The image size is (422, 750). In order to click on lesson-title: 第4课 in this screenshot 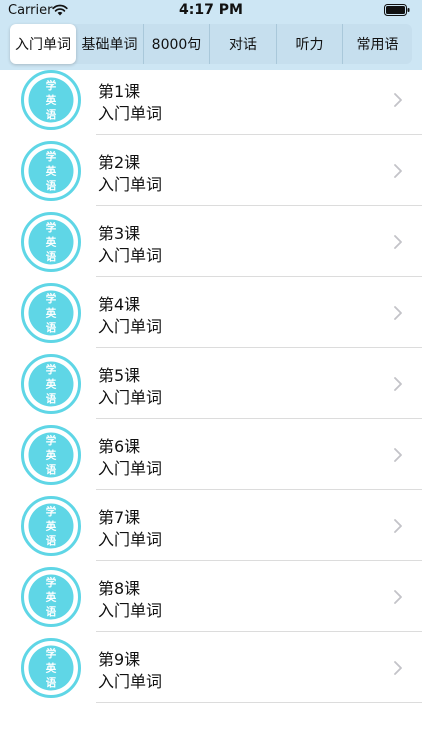, I will do `click(119, 304)`.